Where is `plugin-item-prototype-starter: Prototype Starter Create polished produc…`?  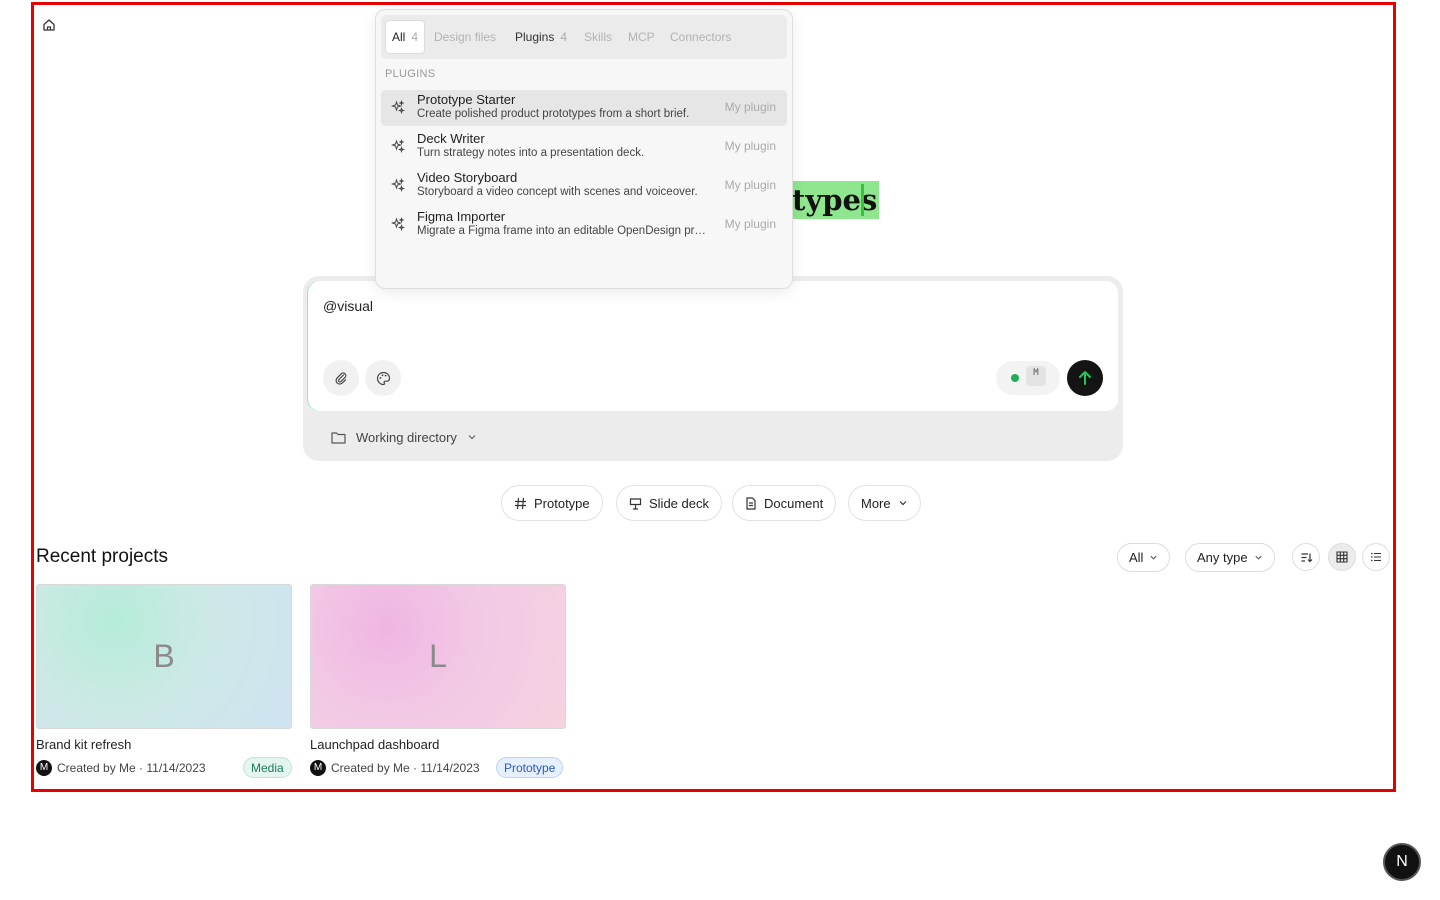
plugin-item-prototype-starter: Prototype Starter Create polished produc… is located at coordinates (584, 108).